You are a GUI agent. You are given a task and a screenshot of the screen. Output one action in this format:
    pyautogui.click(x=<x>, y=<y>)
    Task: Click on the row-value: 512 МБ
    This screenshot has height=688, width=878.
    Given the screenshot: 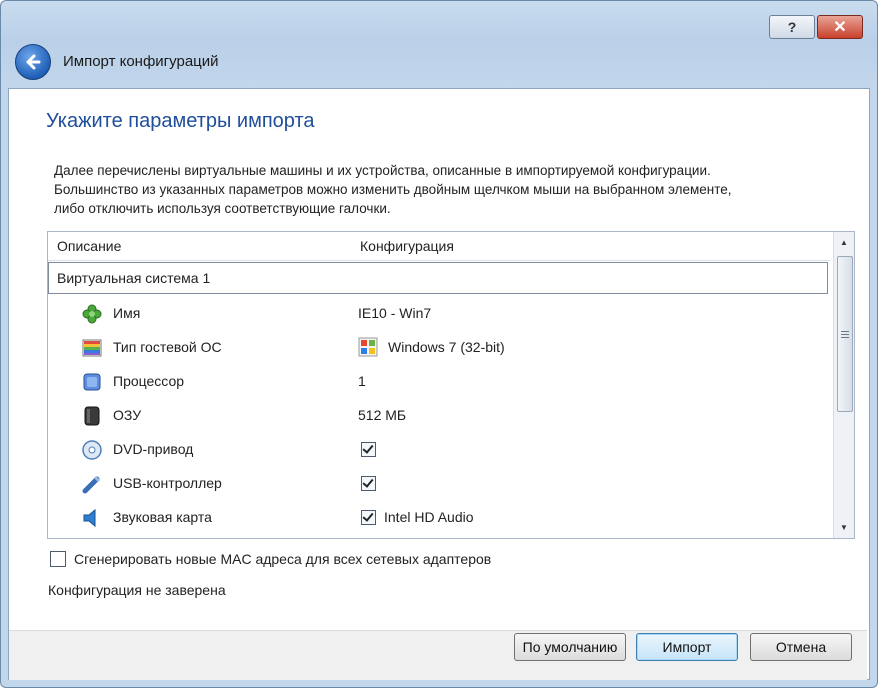 What is the action you would take?
    pyautogui.click(x=382, y=415)
    